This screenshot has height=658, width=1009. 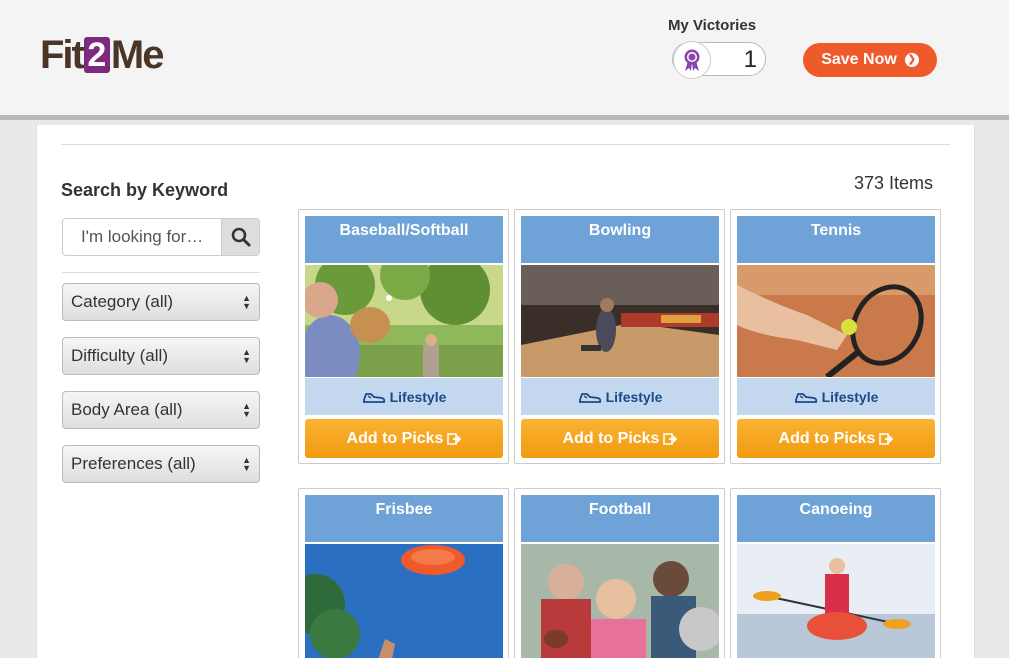 I want to click on activity-card-canoeing: Canoeing, so click(x=835, y=573).